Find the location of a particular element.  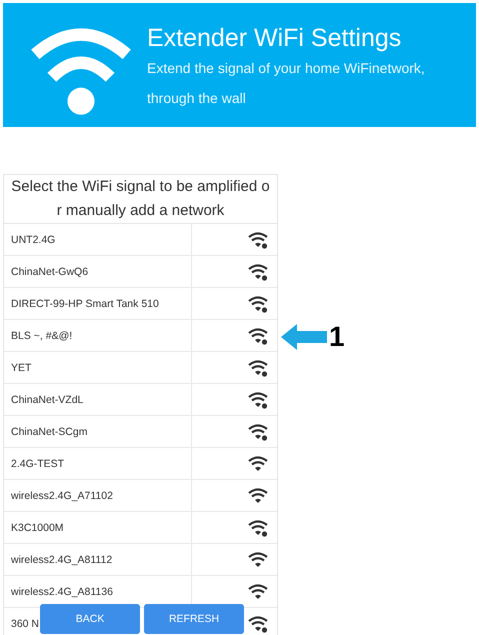

network-name: wireless2.4G_A71102 is located at coordinates (98, 495).